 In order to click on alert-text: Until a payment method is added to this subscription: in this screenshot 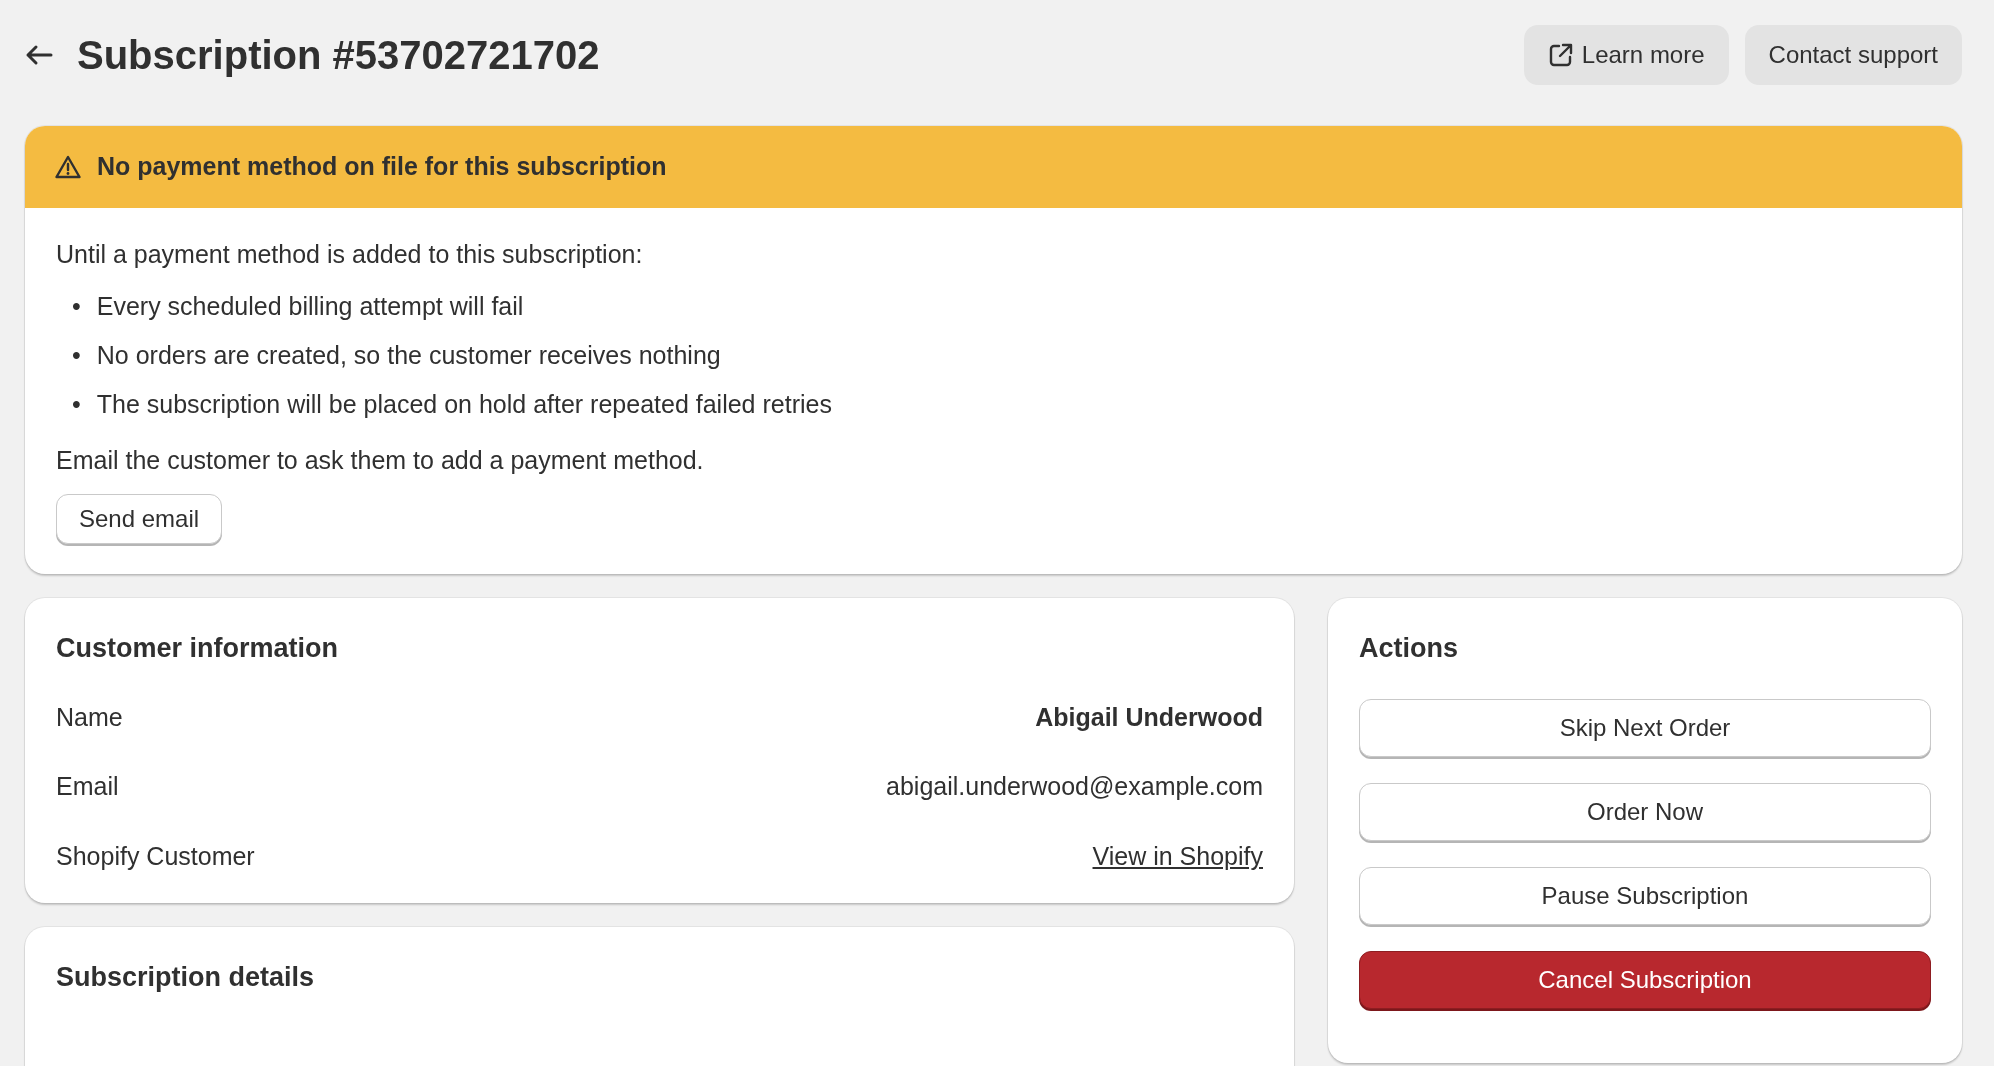, I will do `click(350, 254)`.